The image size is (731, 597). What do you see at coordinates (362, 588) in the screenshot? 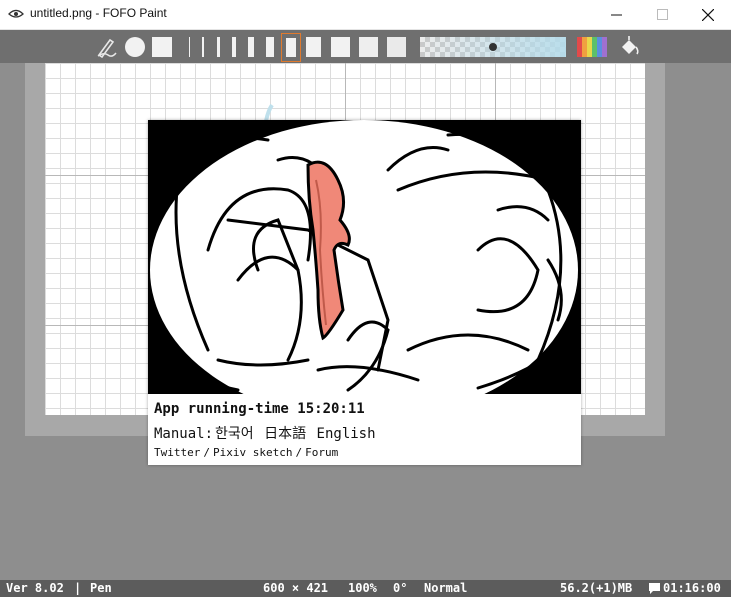
I see `zoom-text: 100%` at bounding box center [362, 588].